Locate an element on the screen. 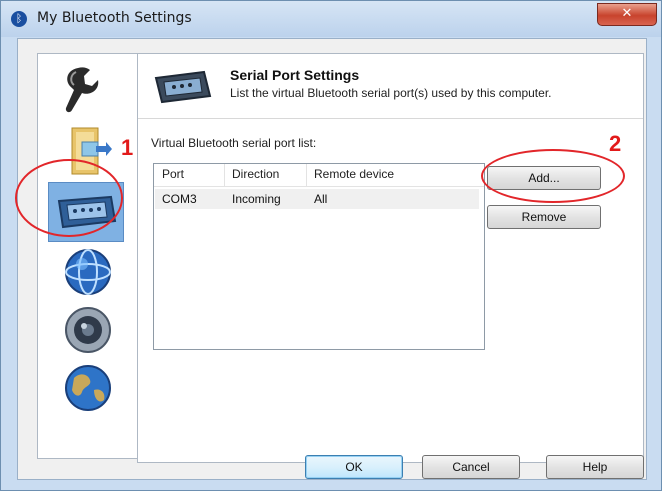 The width and height of the screenshot is (662, 491). sidebar-item-tools is located at coordinates (87, 88).